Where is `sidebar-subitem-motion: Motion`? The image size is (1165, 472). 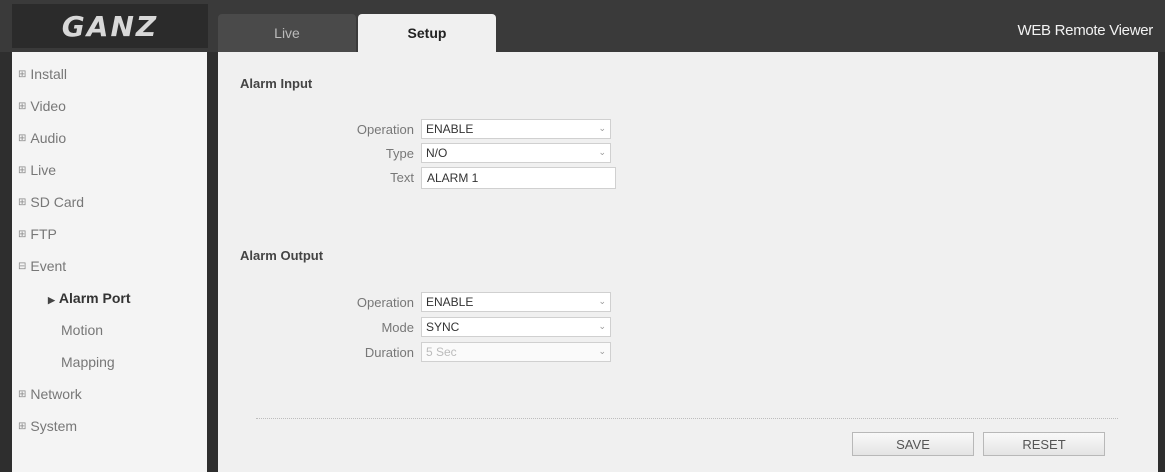 sidebar-subitem-motion: Motion is located at coordinates (82, 330).